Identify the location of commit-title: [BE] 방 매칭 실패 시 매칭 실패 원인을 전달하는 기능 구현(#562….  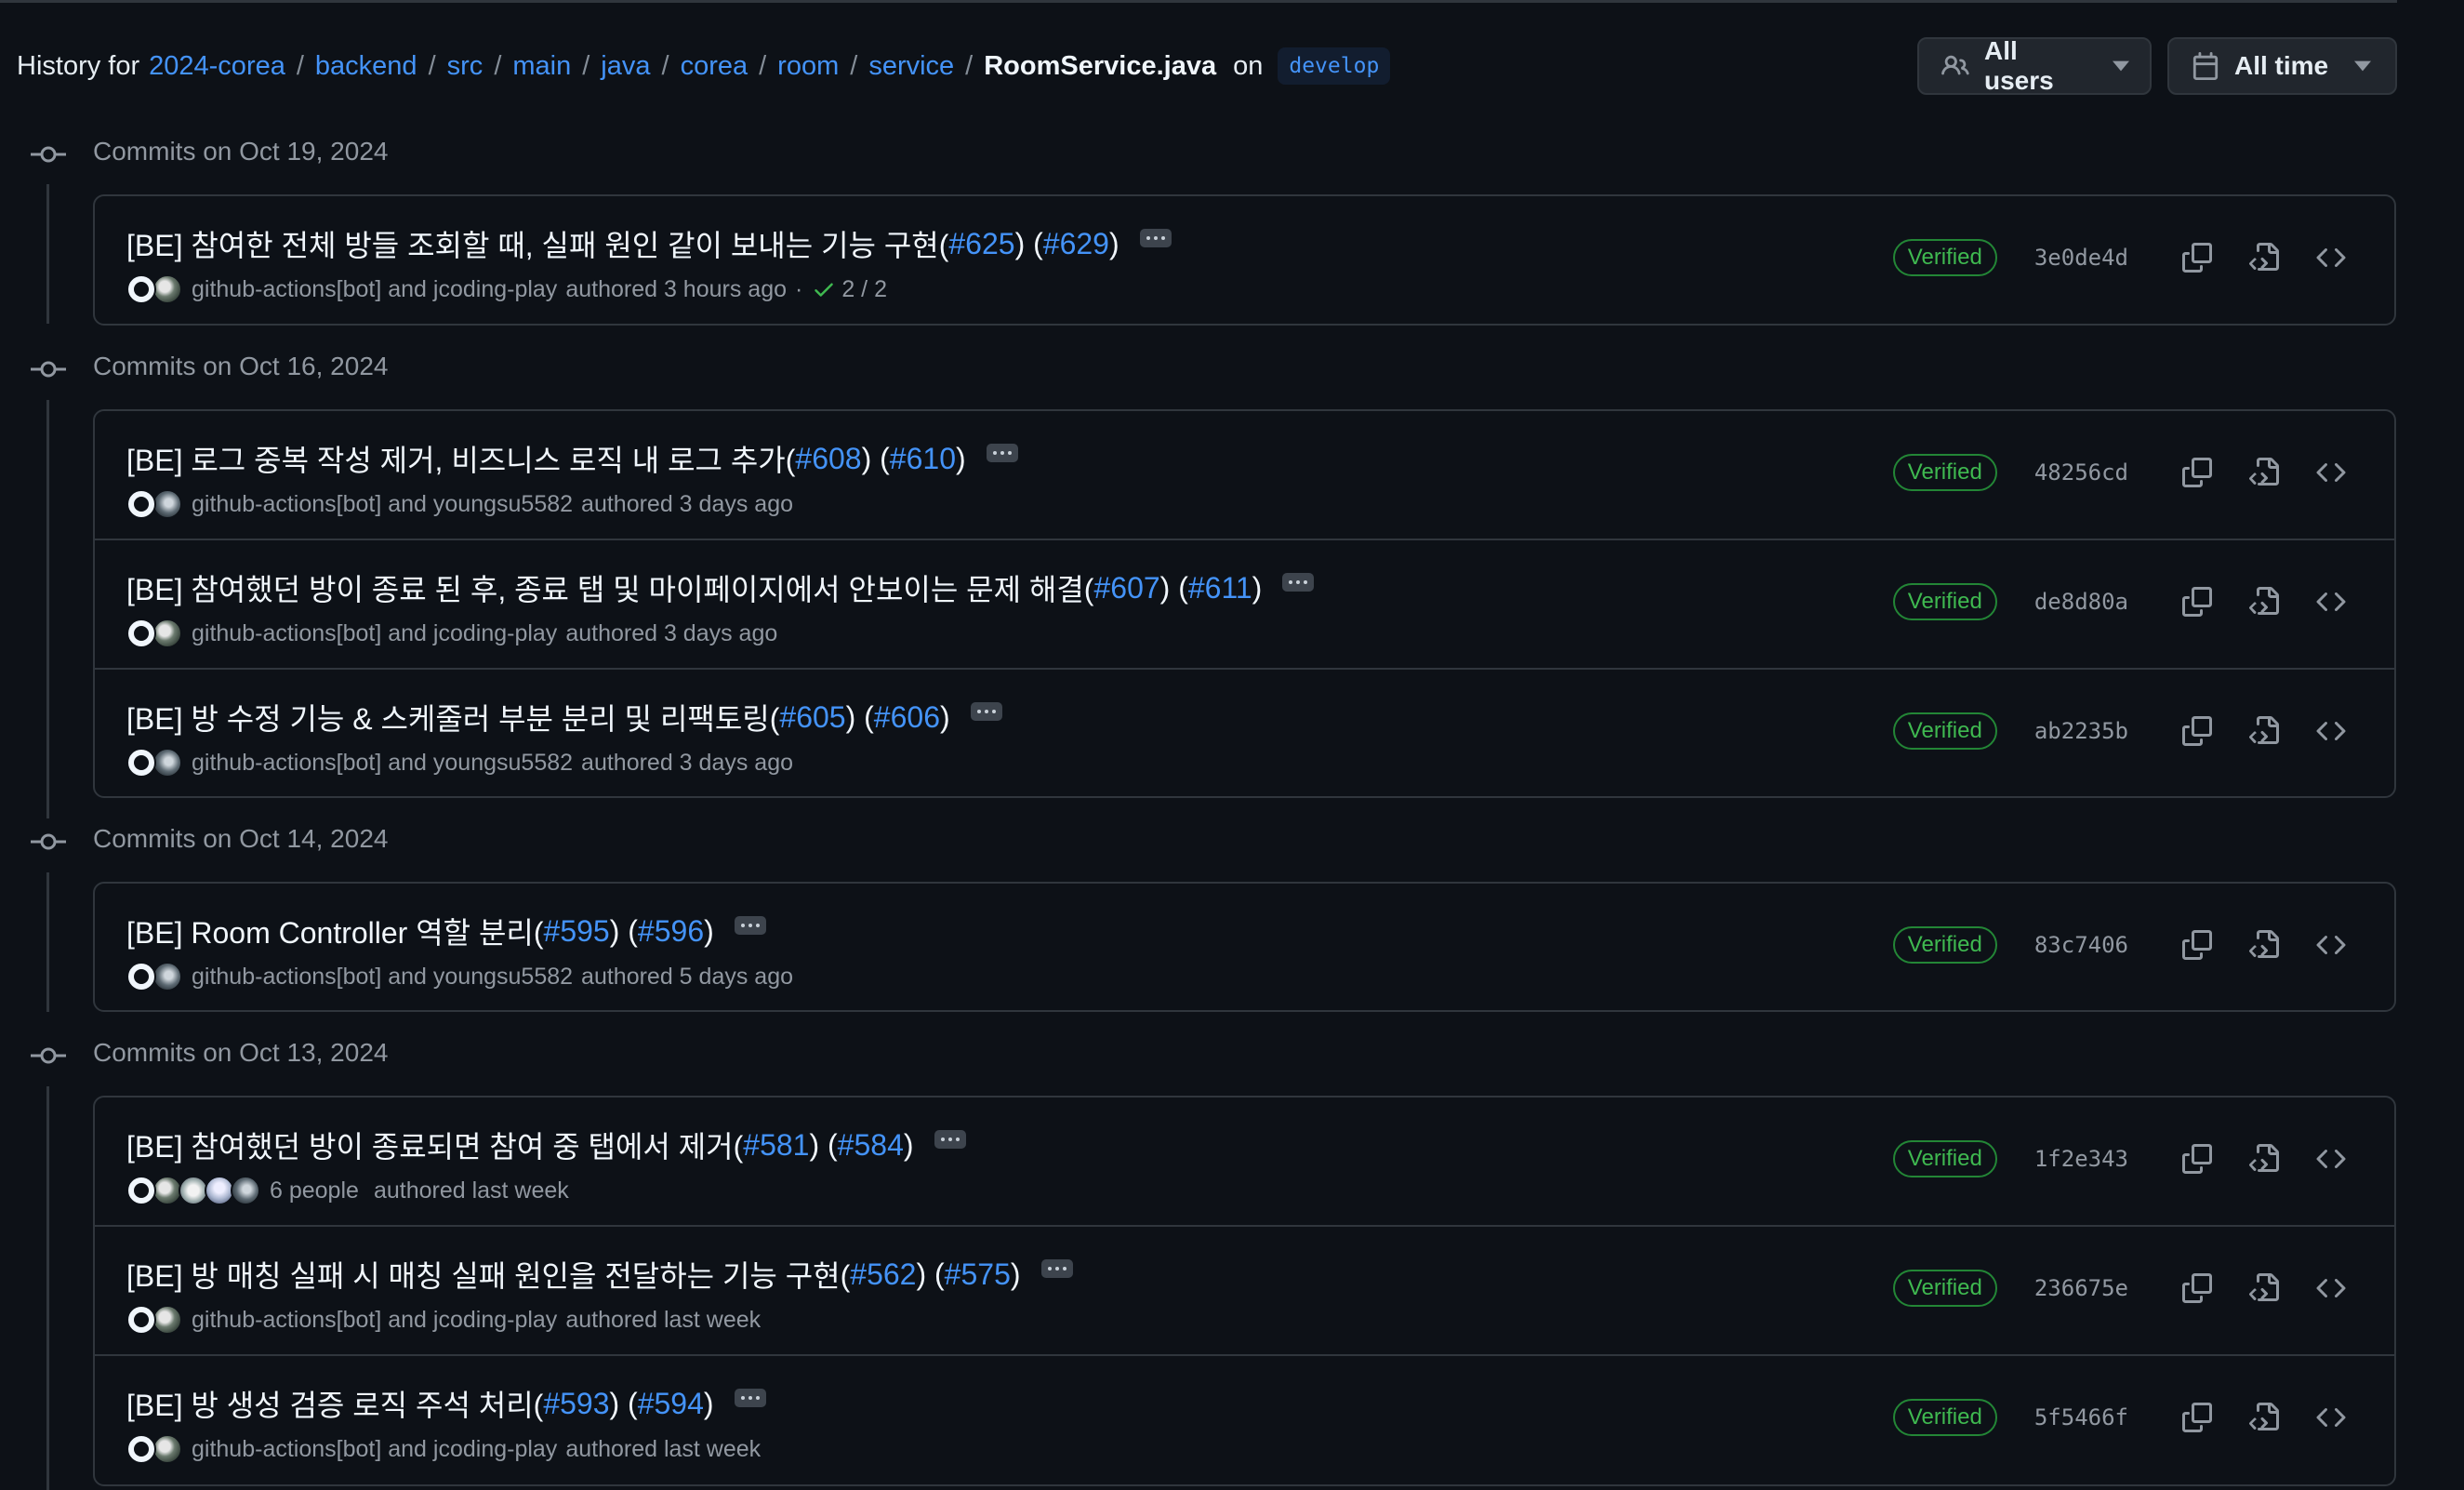
(599, 1274).